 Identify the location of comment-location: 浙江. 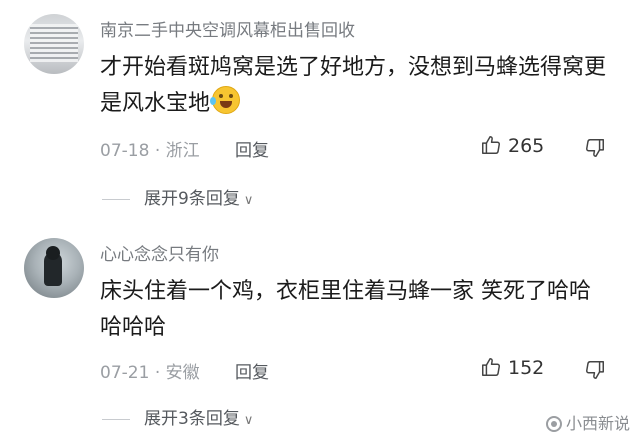
(182, 151).